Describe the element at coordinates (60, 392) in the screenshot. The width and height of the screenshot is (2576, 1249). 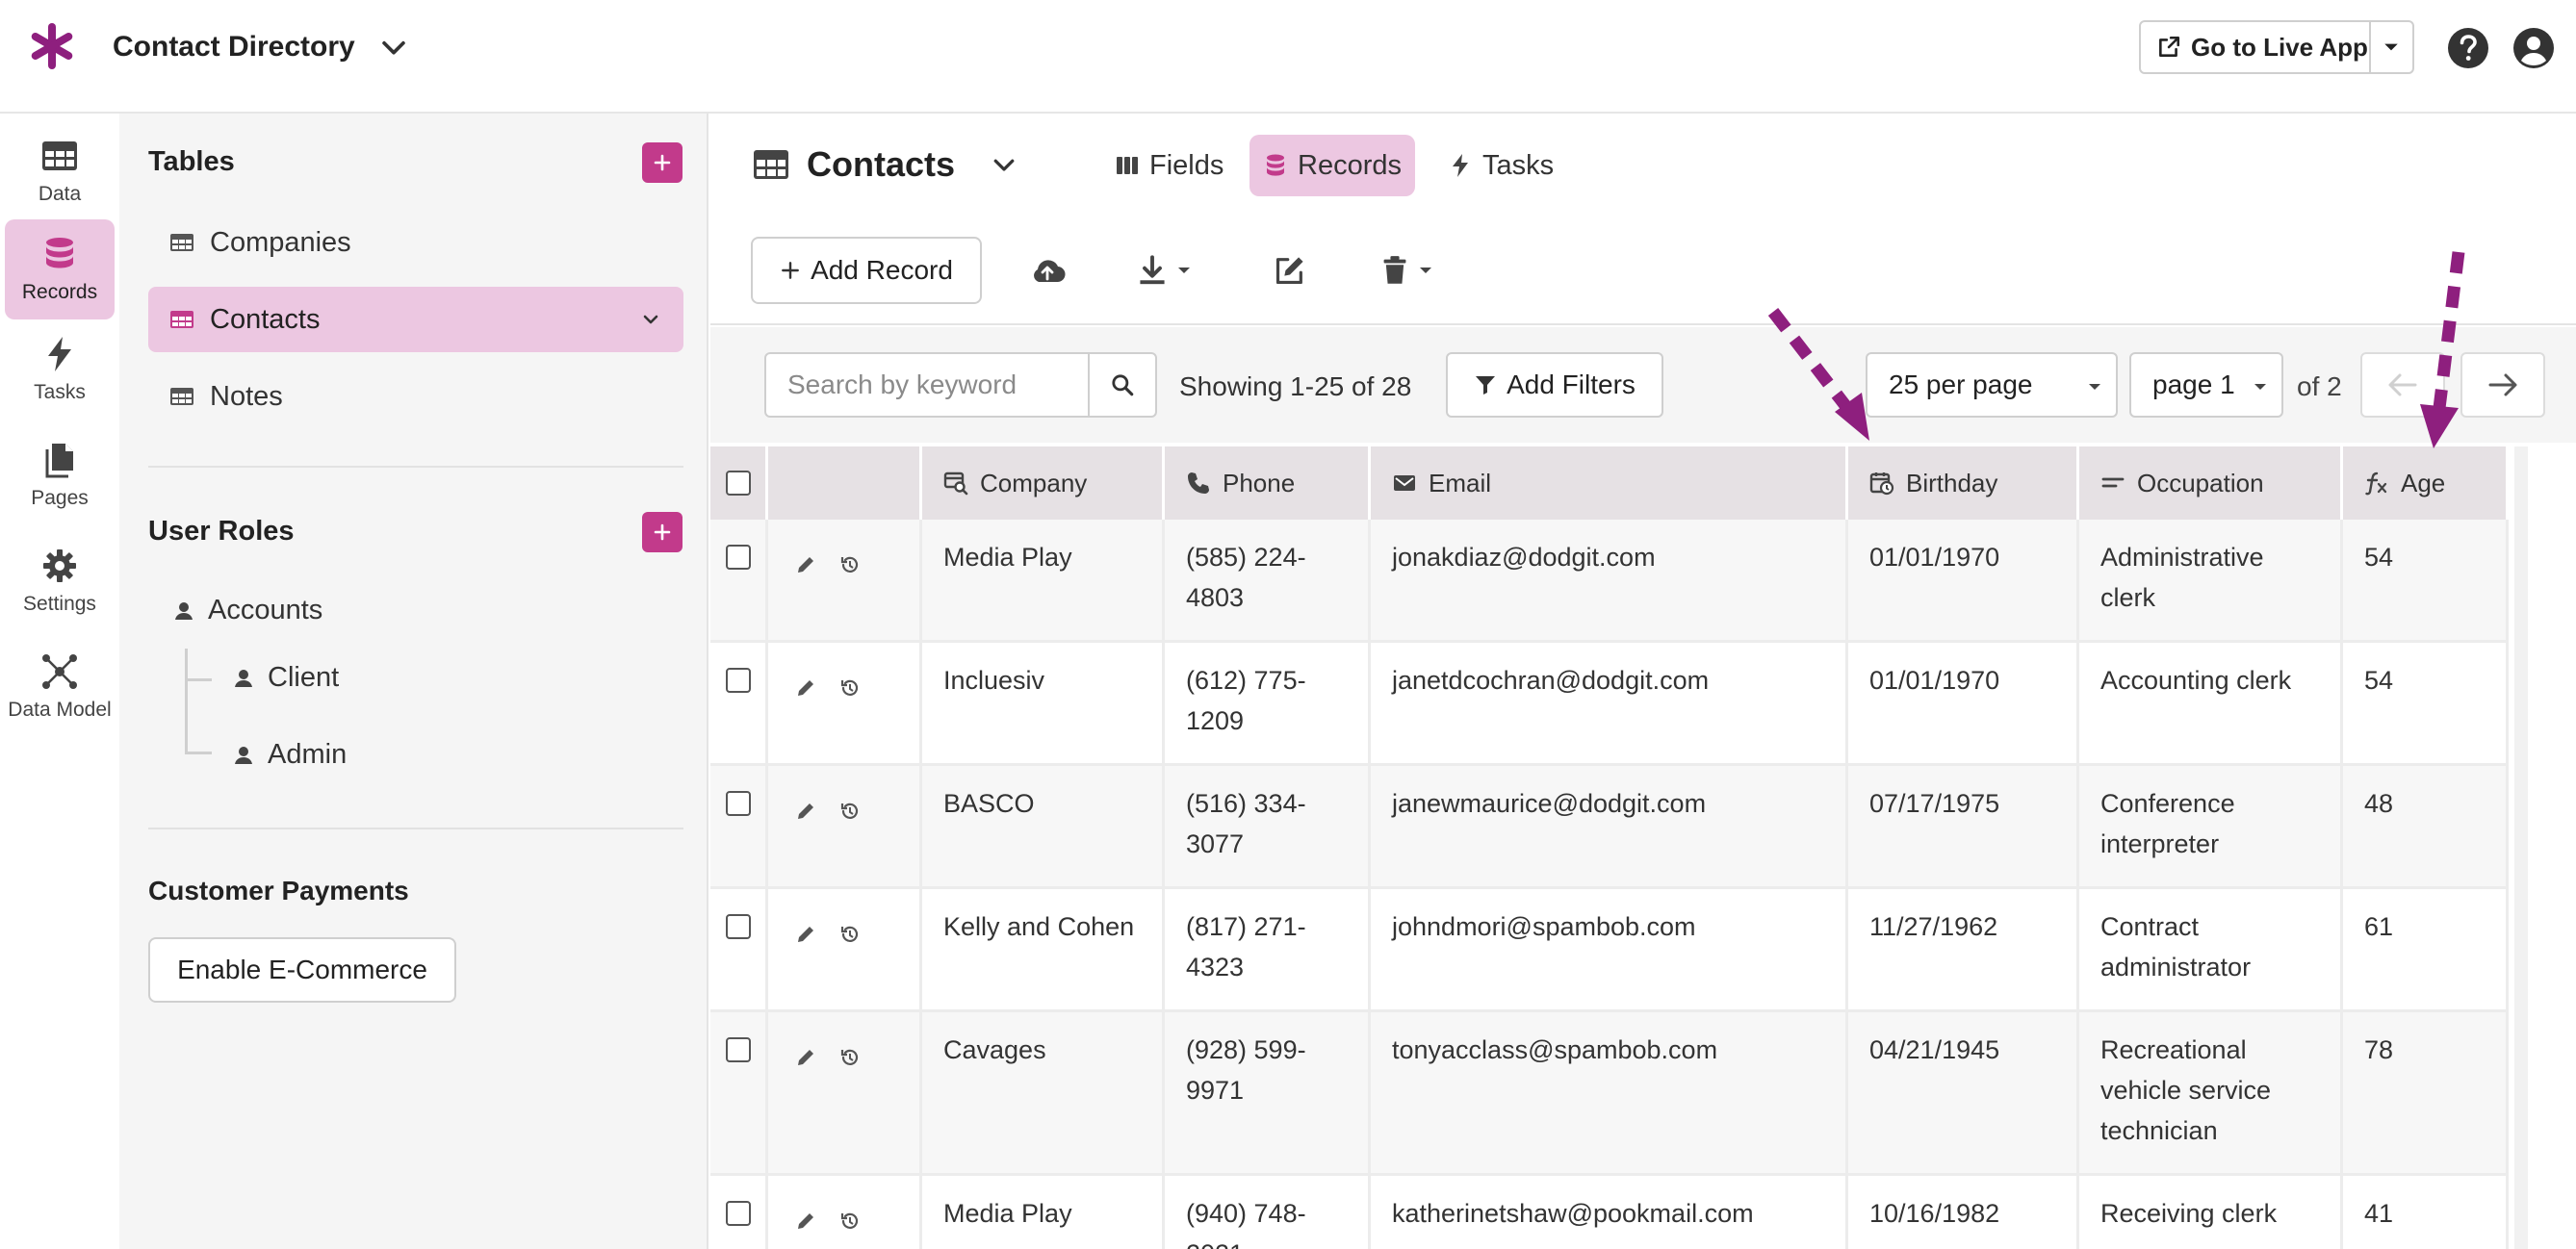
I see `rail-item-label: Tasks` at that location.